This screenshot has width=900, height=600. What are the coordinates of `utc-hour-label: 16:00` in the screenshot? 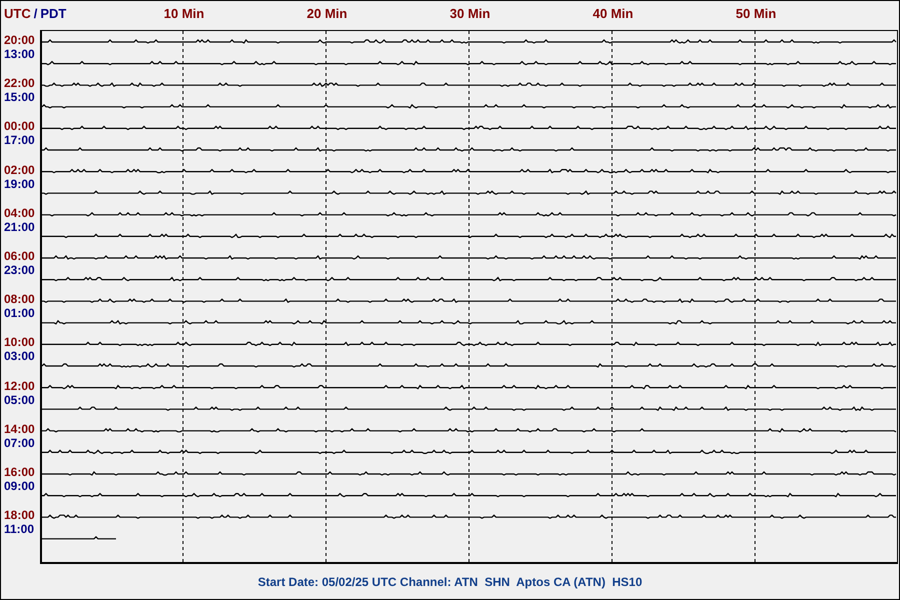 It's located at (19, 472).